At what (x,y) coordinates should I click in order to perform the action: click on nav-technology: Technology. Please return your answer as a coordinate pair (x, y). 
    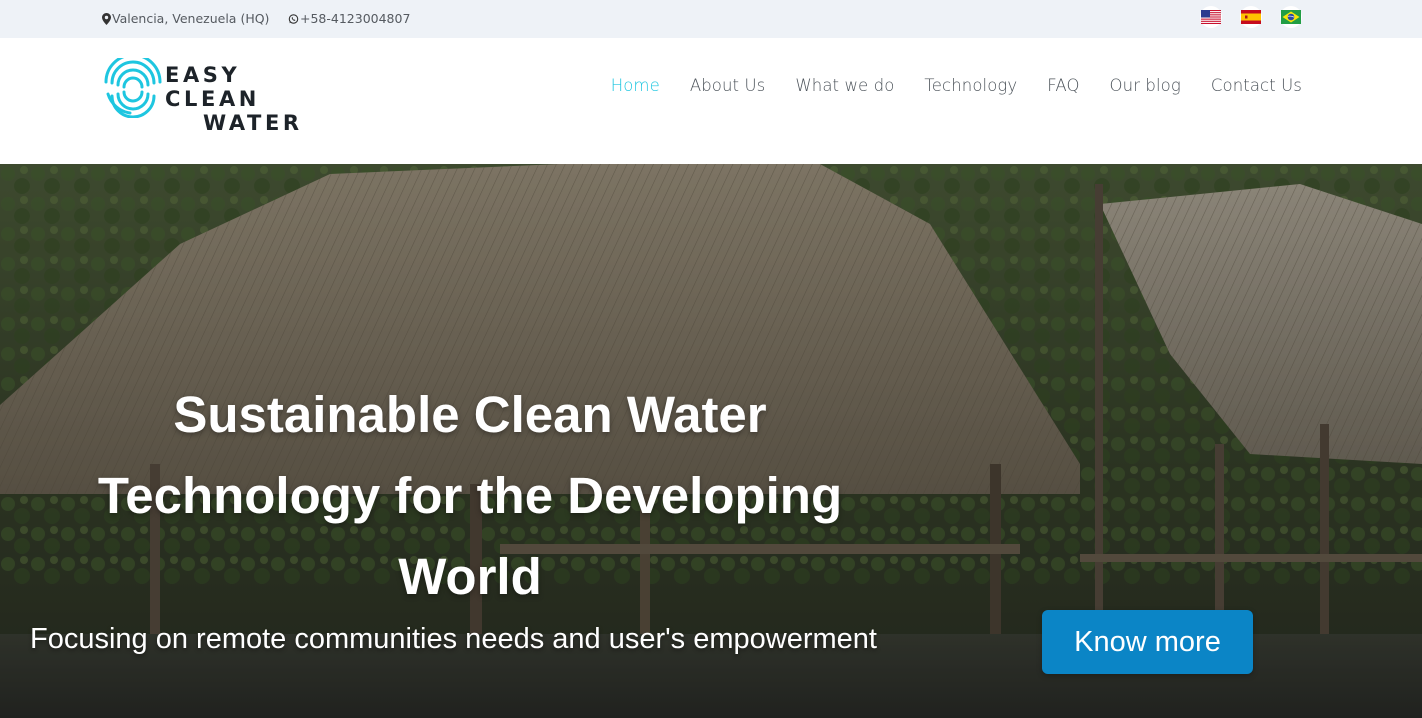
    Looking at the image, I should click on (970, 85).